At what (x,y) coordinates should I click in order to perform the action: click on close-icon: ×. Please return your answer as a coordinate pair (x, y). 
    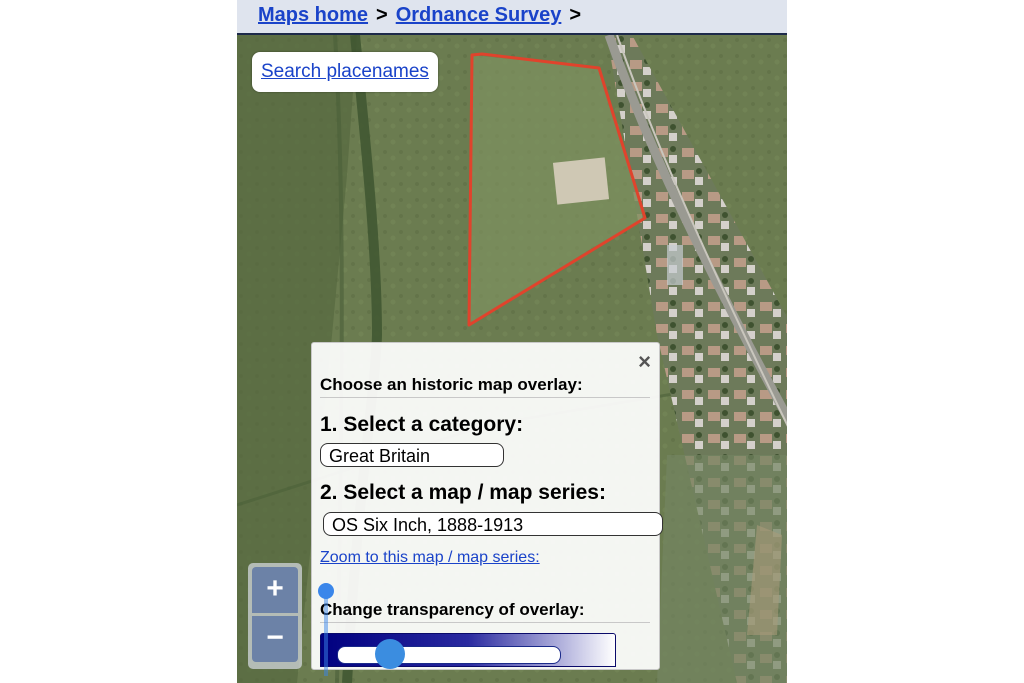
    Looking at the image, I should click on (644, 362).